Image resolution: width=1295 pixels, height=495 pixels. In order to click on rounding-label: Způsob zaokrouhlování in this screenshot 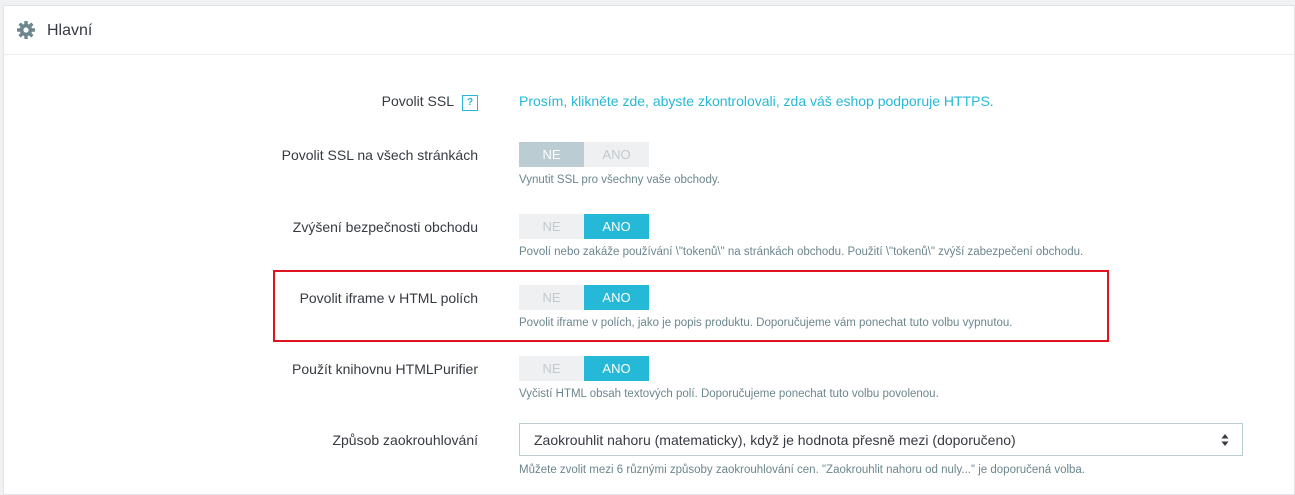, I will do `click(405, 440)`.